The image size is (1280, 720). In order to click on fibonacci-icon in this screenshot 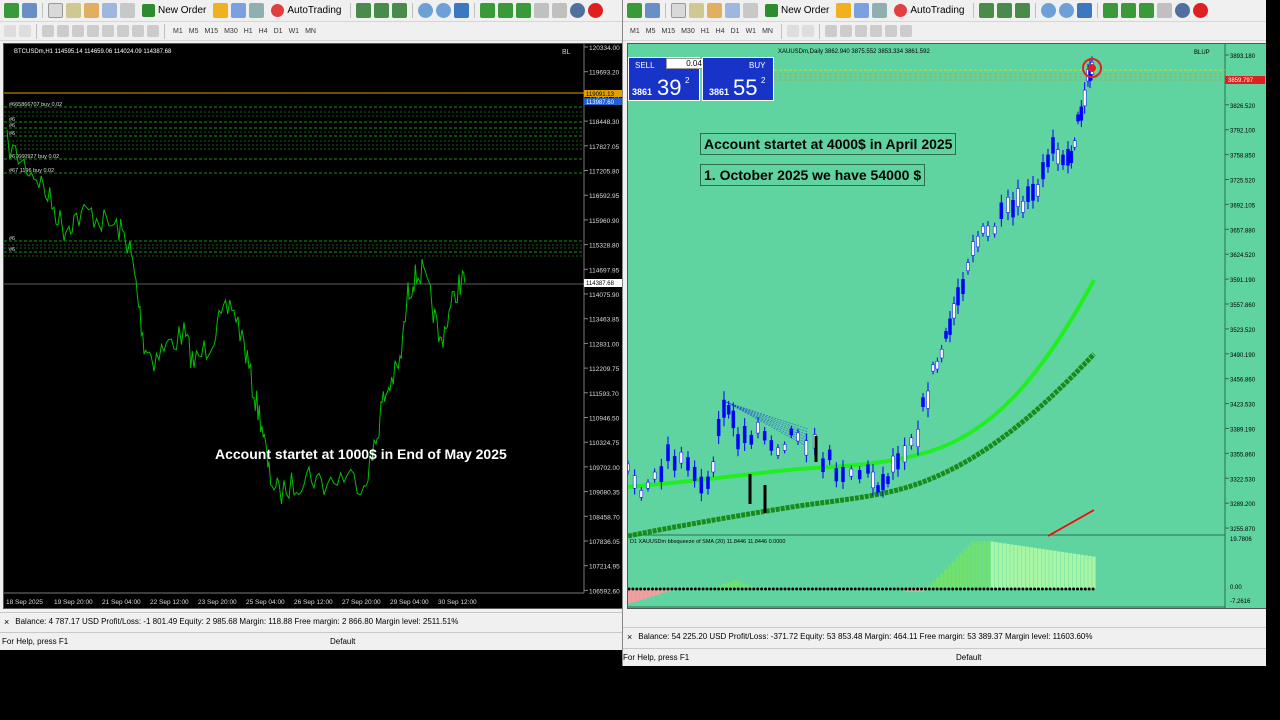, I will do `click(108, 31)`.